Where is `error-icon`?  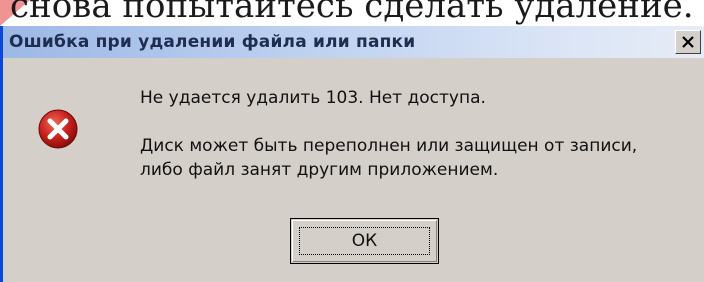 error-icon is located at coordinates (58, 129).